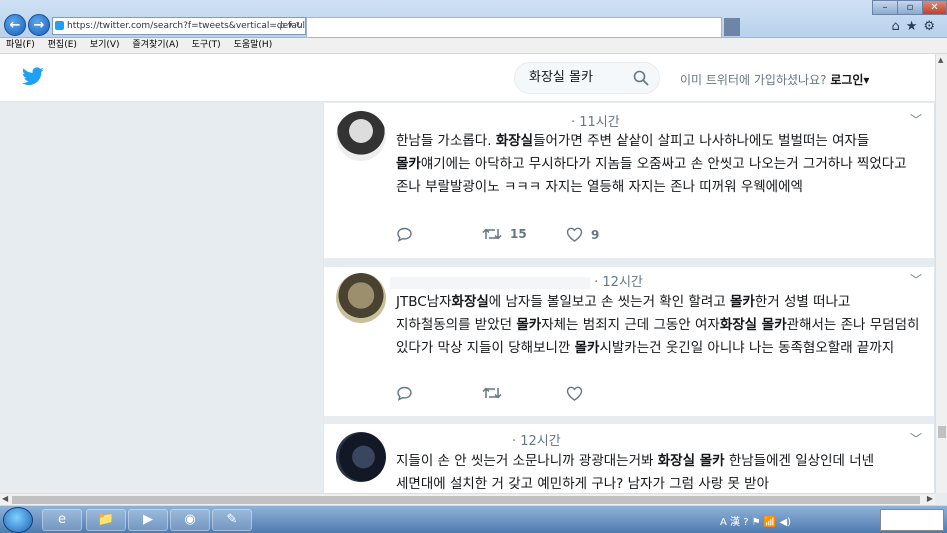  I want to click on menu-edit: 편집(E), so click(62, 45).